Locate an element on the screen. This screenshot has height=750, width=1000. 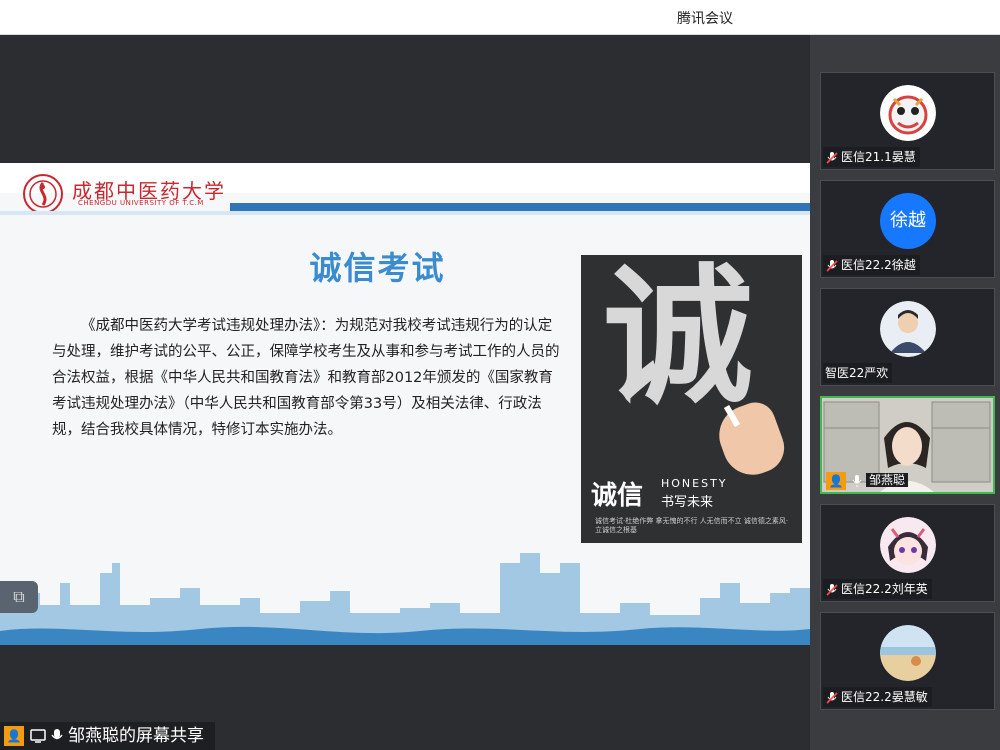
title-bar: 腾讯会议 is located at coordinates (500, 17).